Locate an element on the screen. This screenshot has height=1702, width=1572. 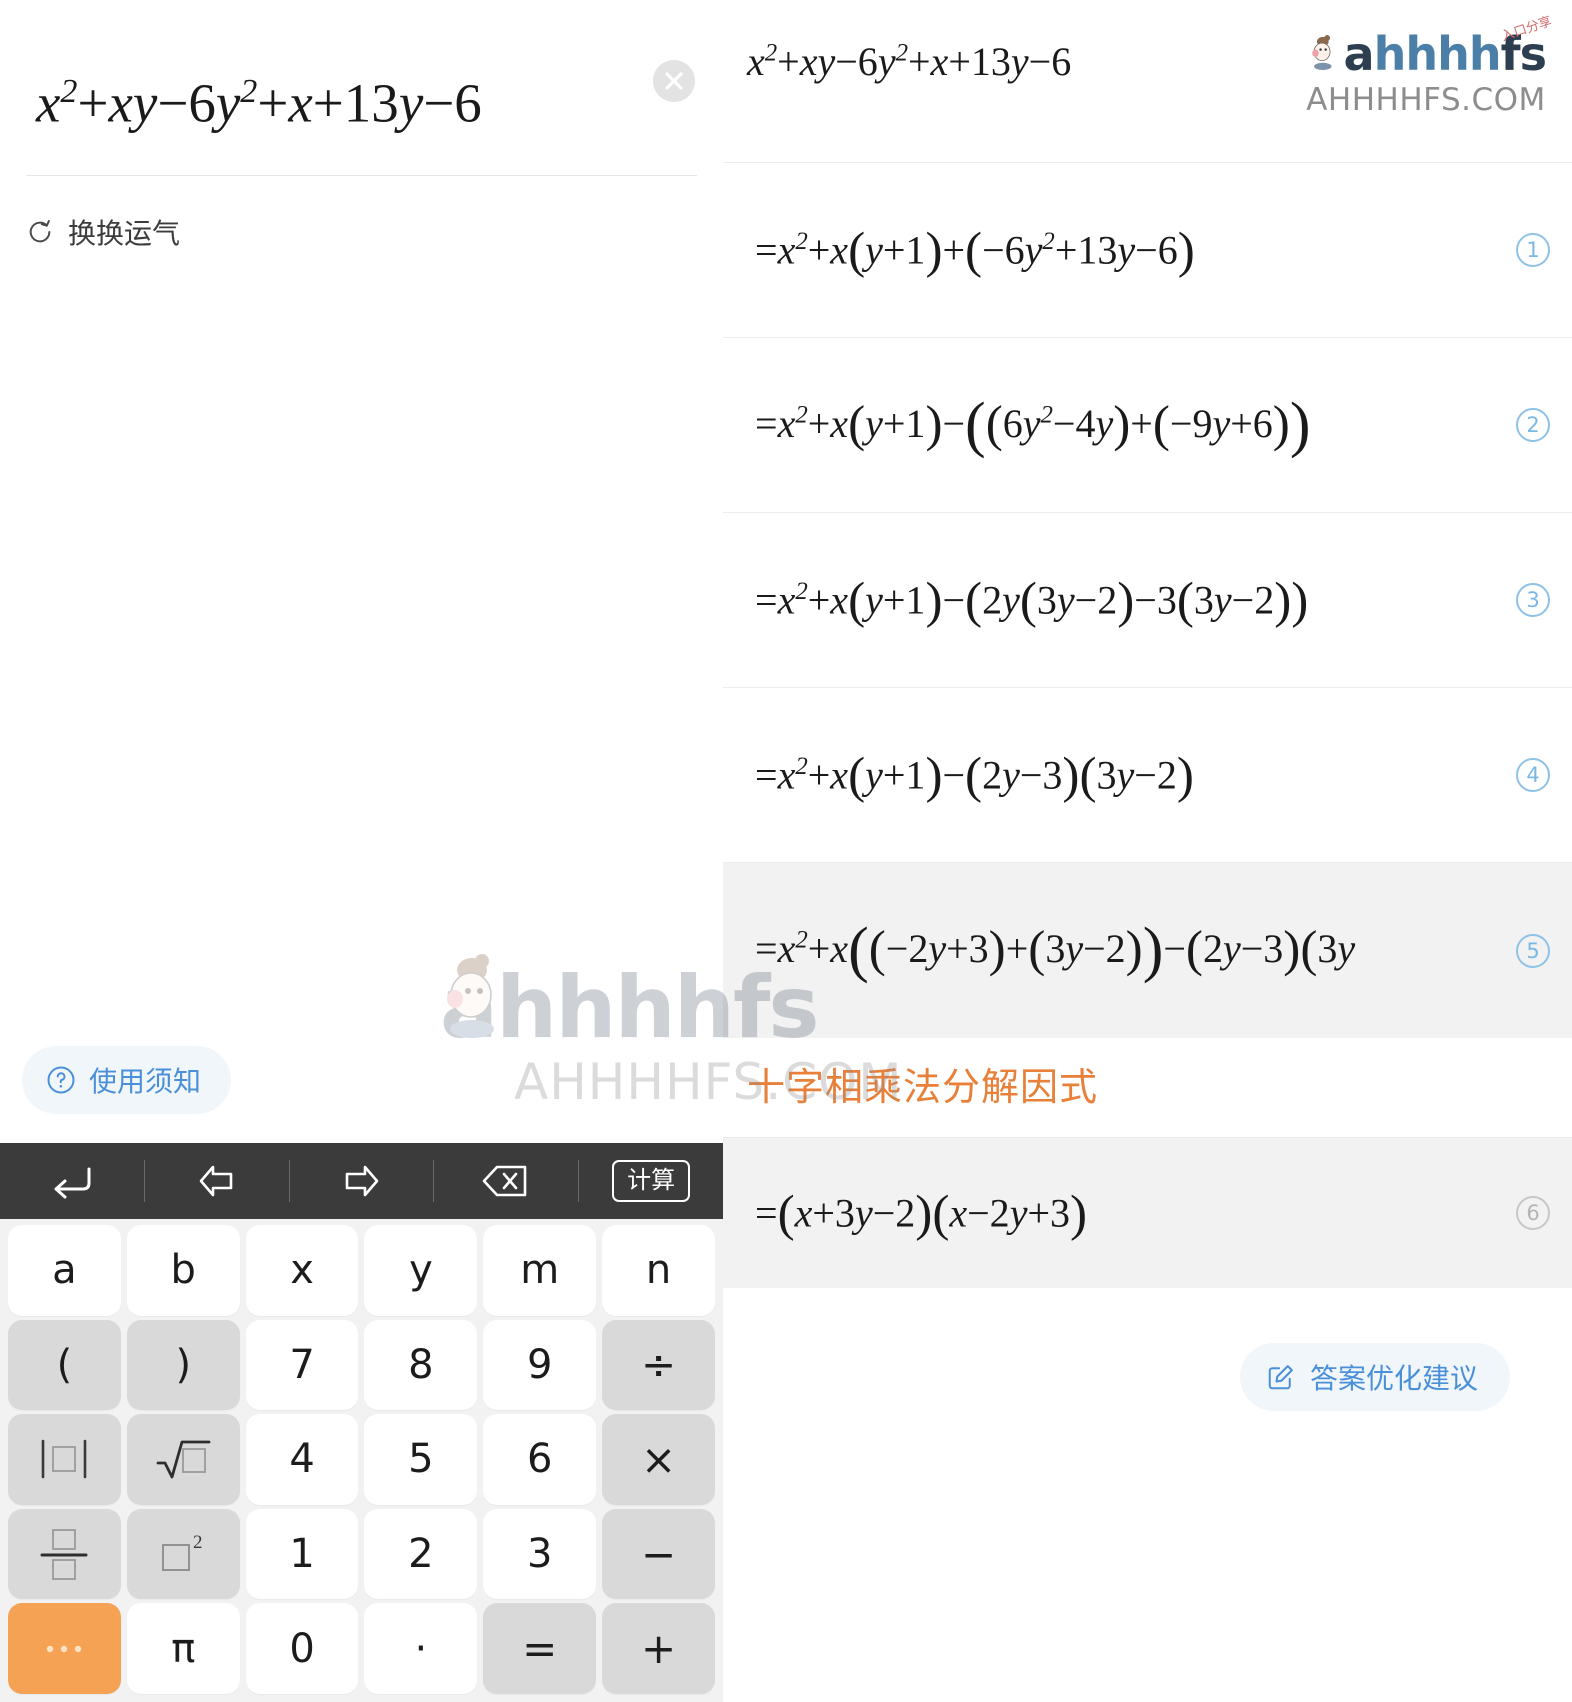
key-equals: = is located at coordinates (540, 1648).